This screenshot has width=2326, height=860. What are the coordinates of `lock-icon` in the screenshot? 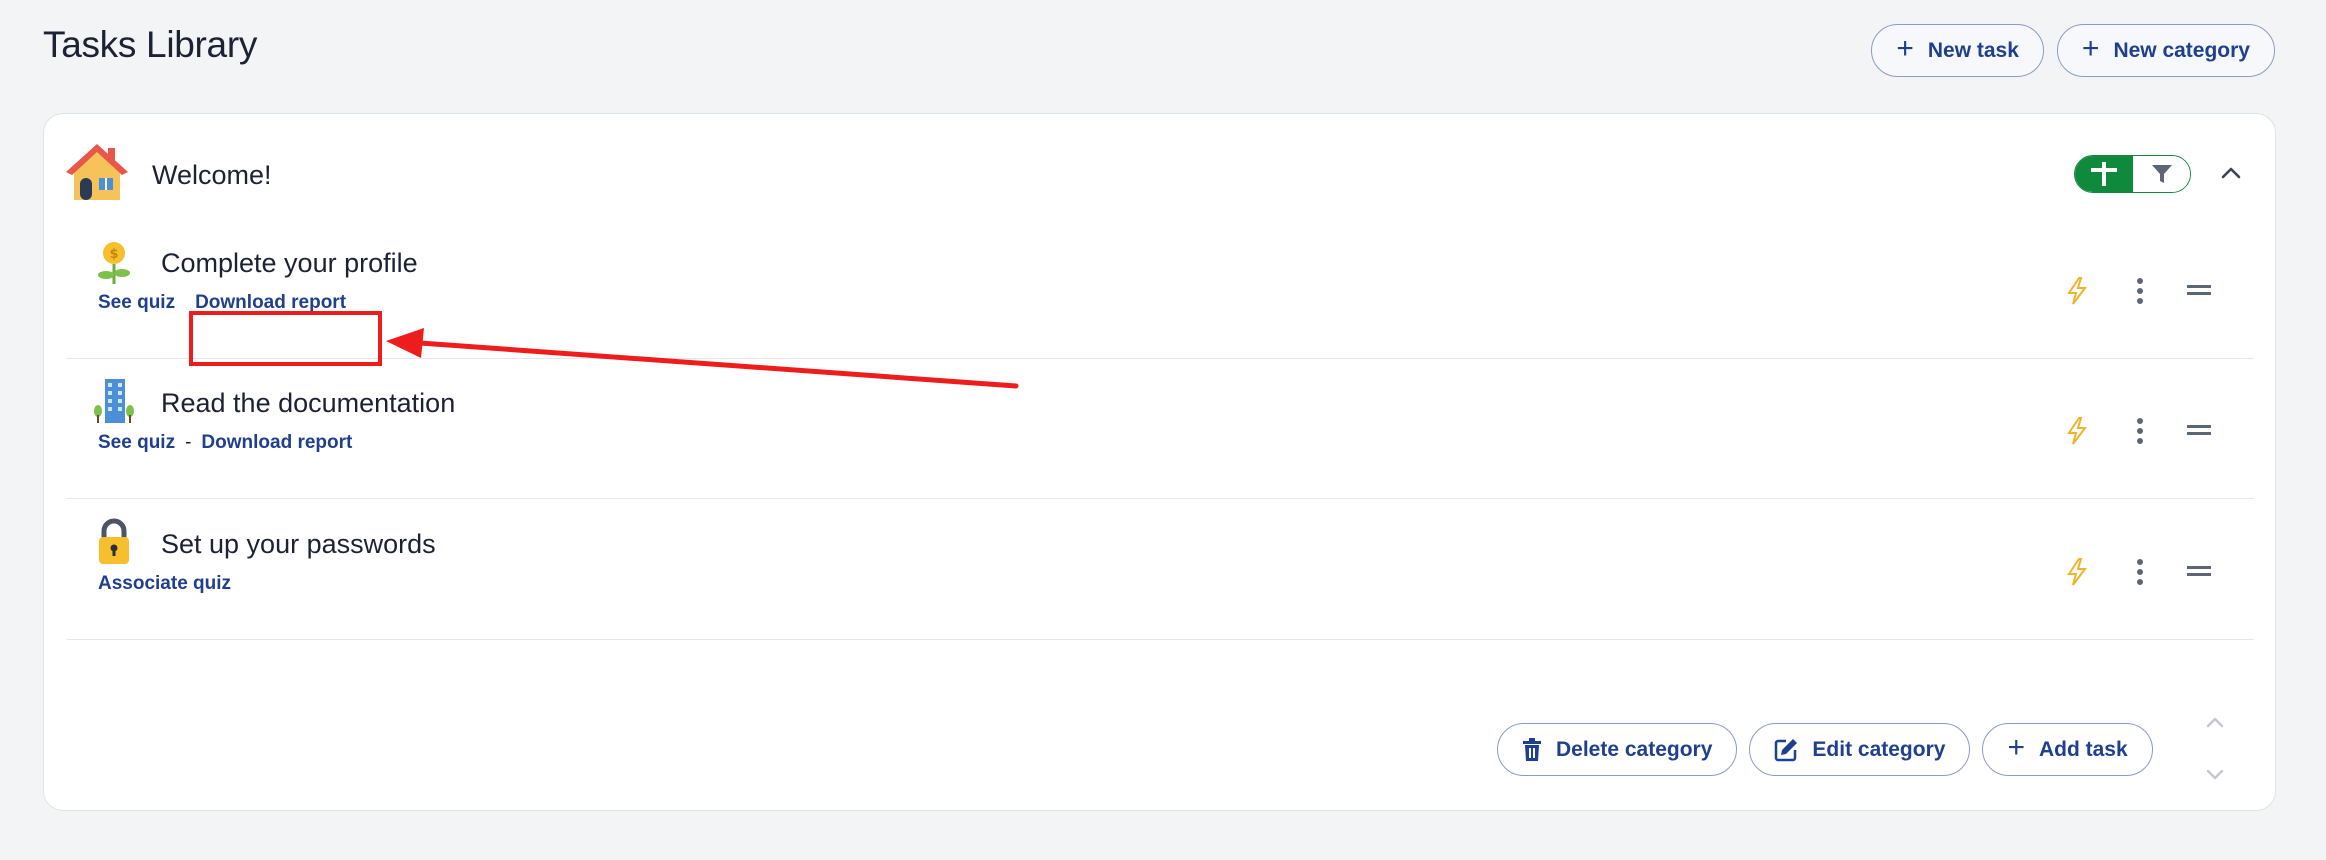 It's located at (114, 541).